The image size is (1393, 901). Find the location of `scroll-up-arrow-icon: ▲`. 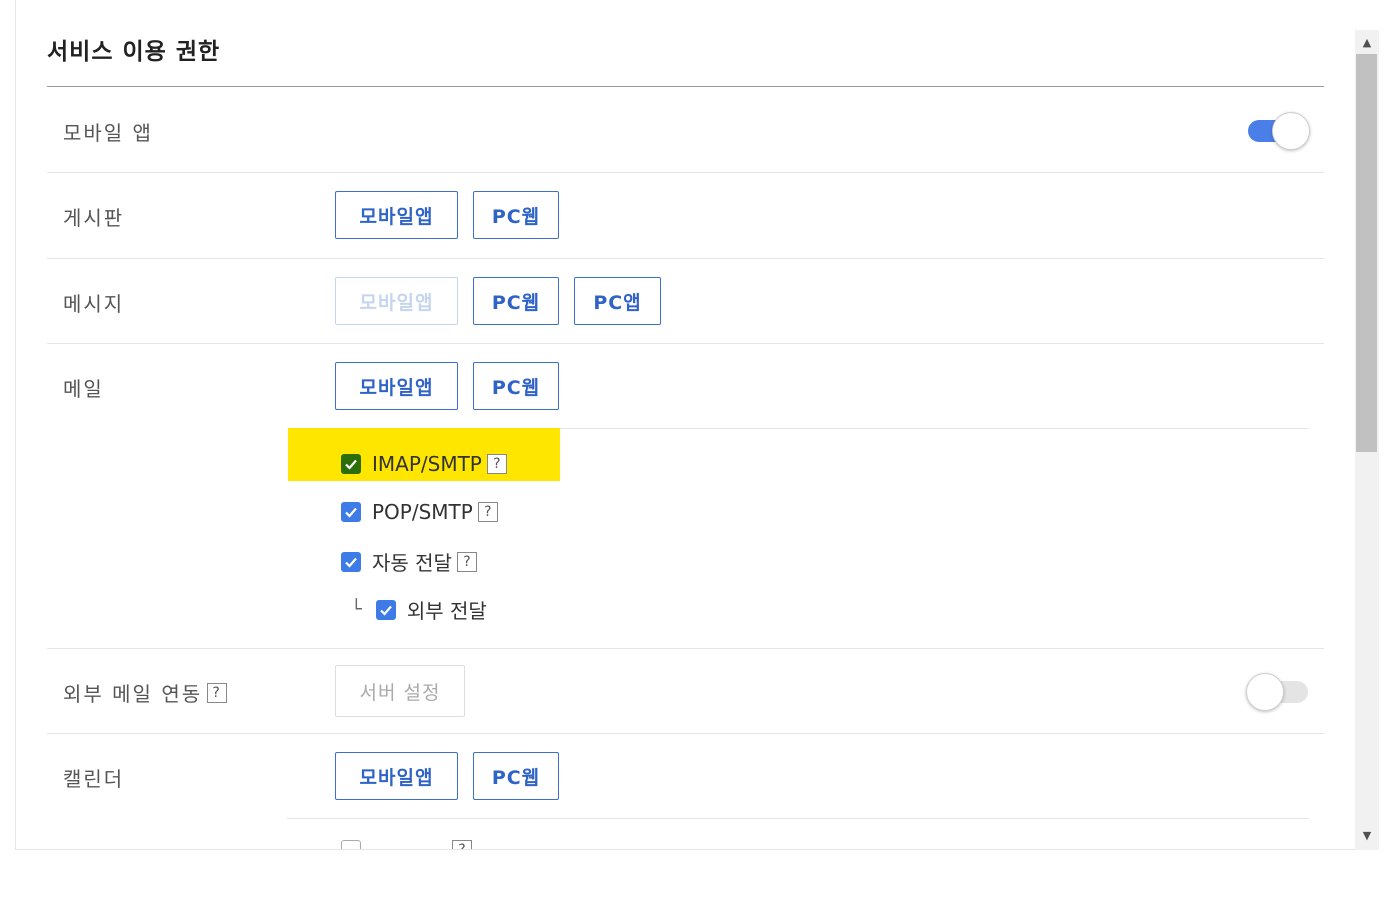

scroll-up-arrow-icon: ▲ is located at coordinates (1367, 42).